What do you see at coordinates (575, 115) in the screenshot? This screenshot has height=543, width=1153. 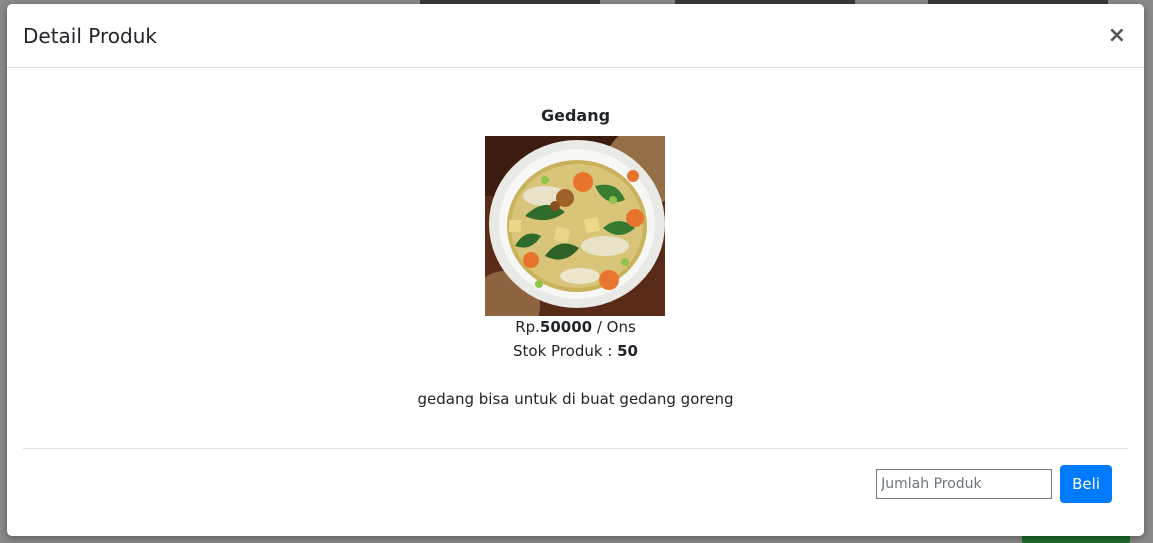 I see `product-name: Gedang` at bounding box center [575, 115].